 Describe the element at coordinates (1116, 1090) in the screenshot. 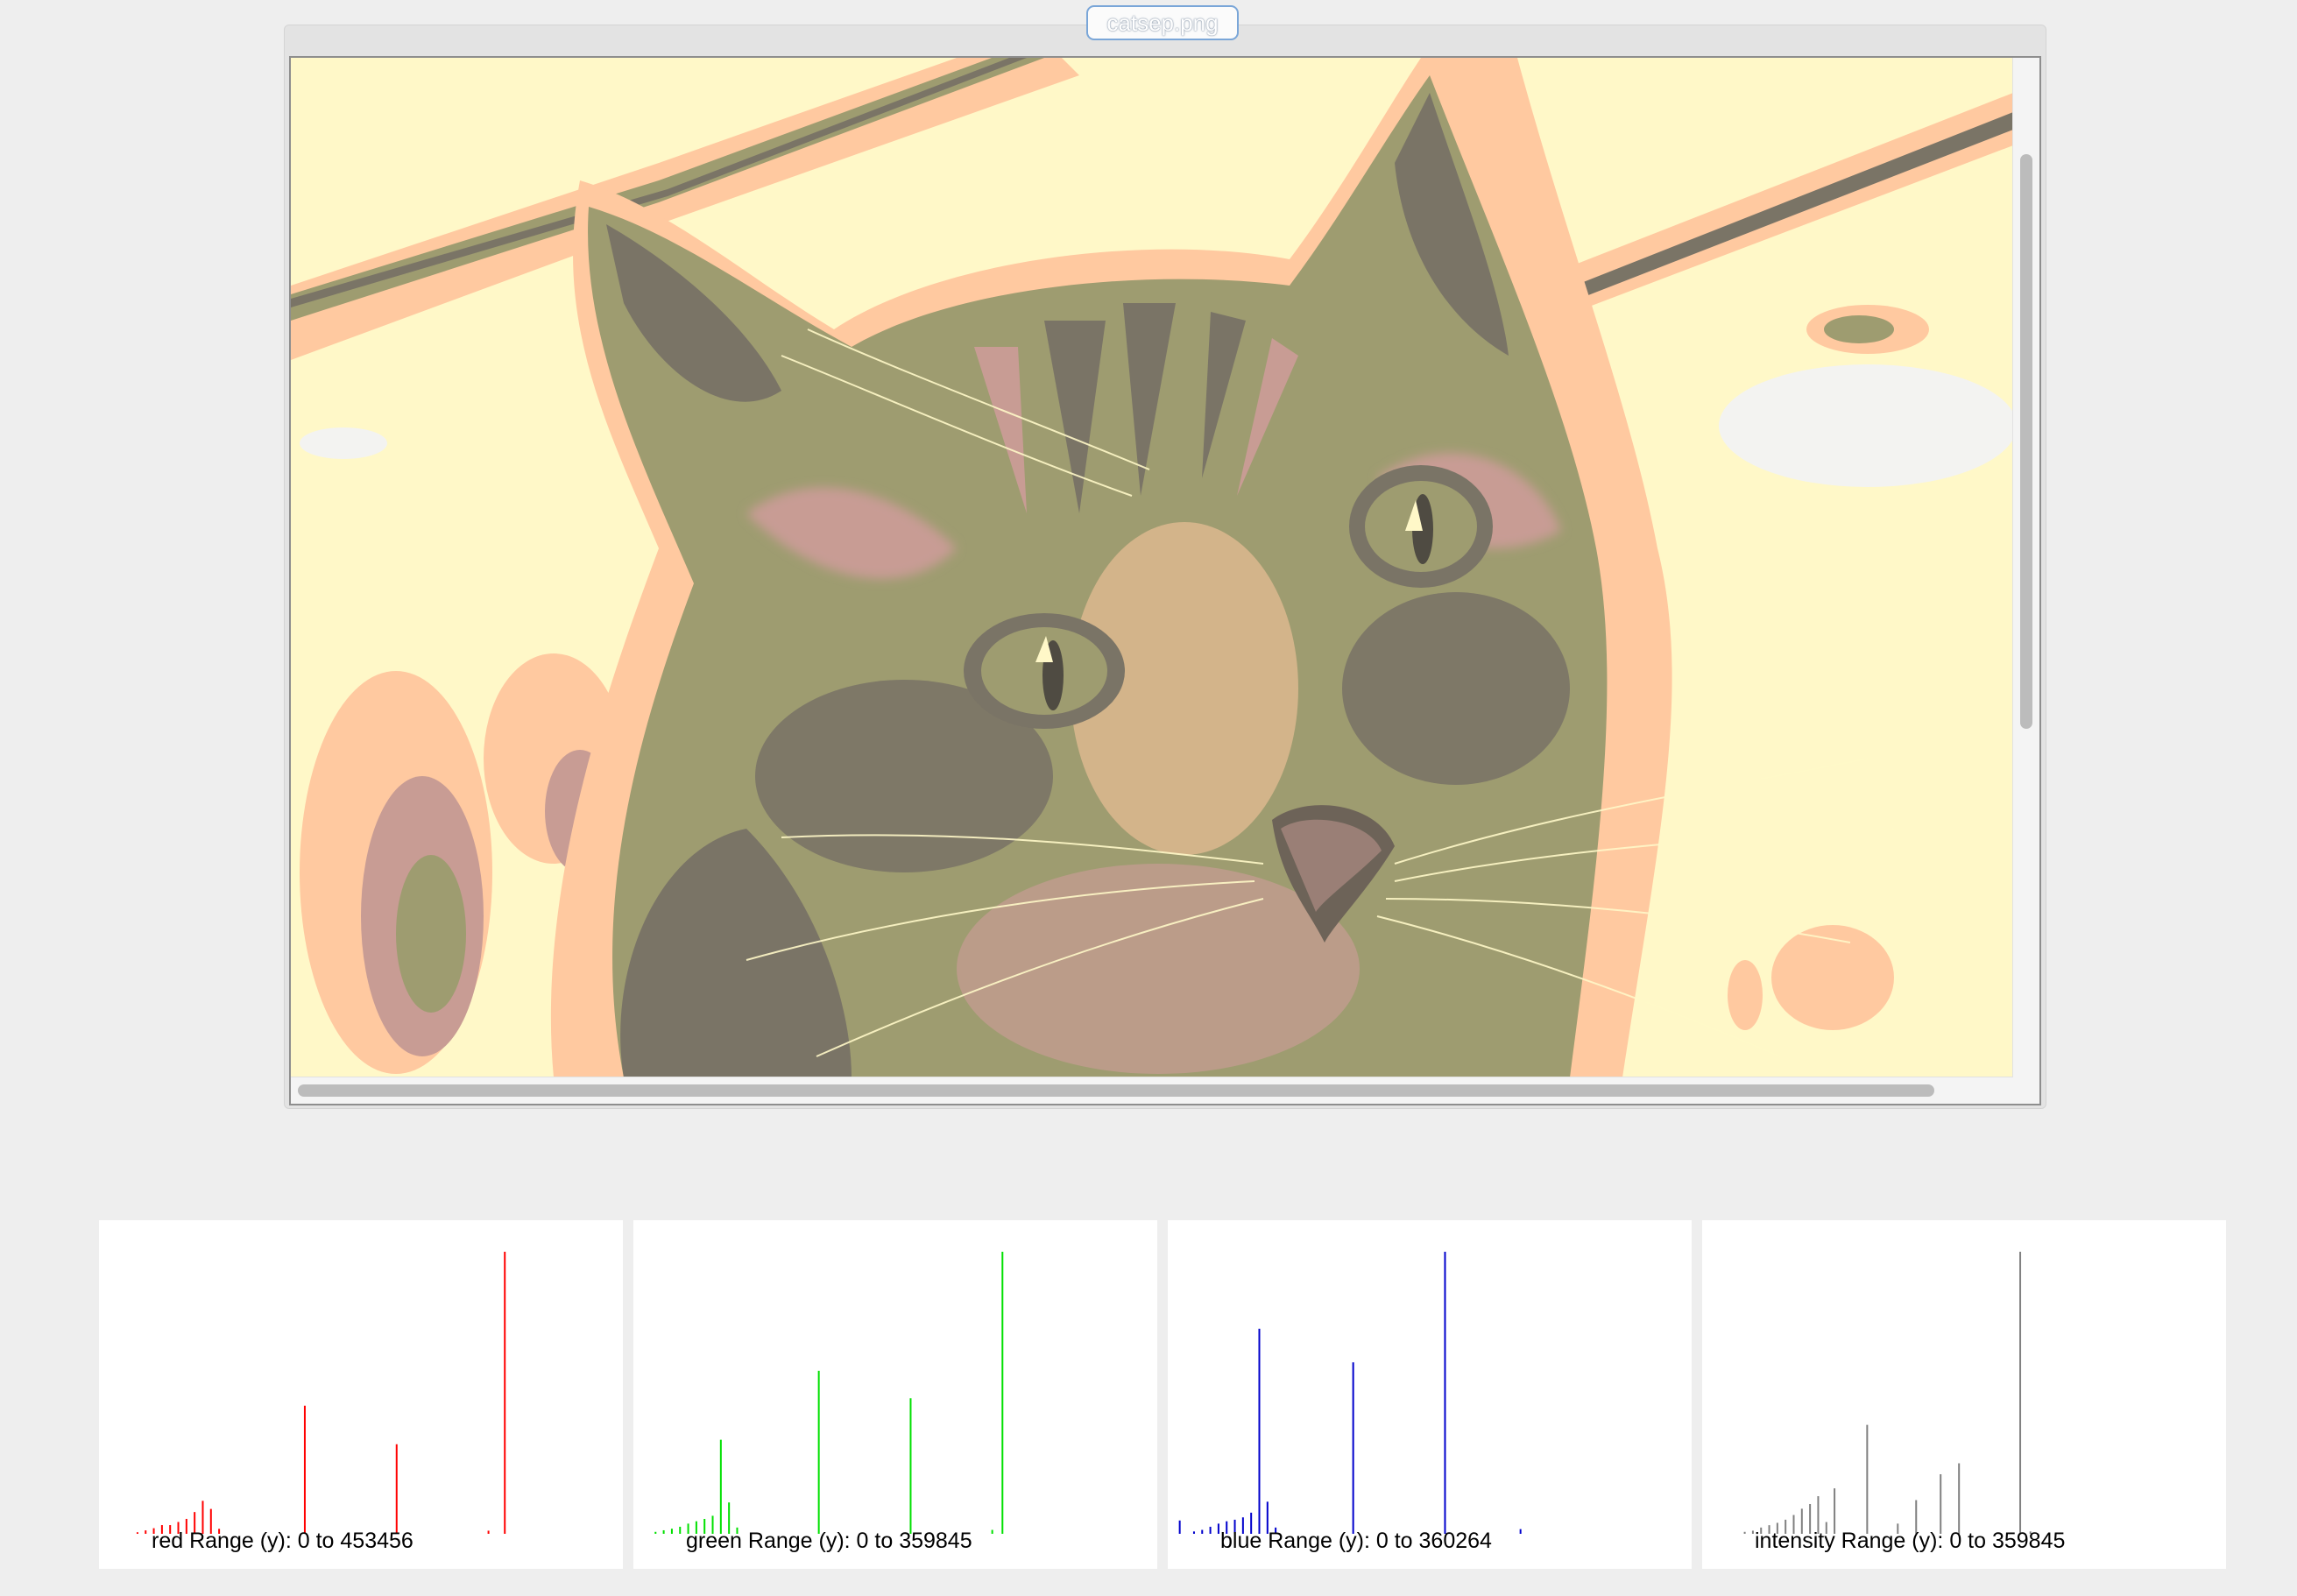

I see `horizontal-scrollbar-thumb` at that location.